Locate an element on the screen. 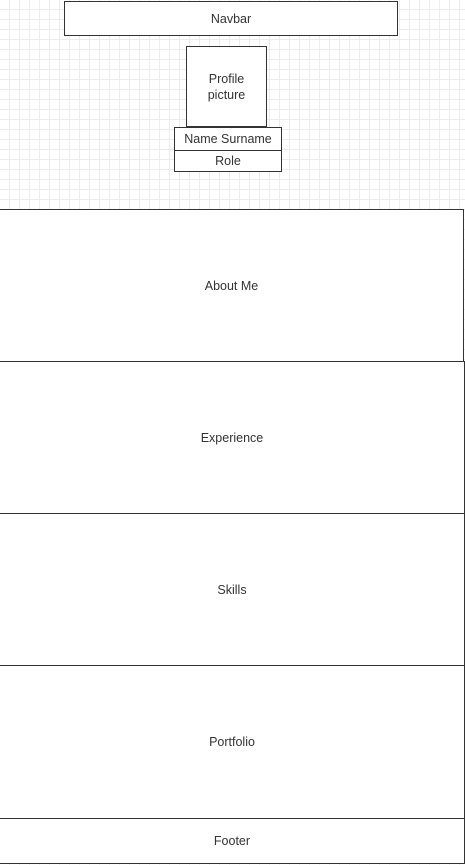 This screenshot has width=465, height=865. portfolio-label: Portfolio is located at coordinates (232, 742).